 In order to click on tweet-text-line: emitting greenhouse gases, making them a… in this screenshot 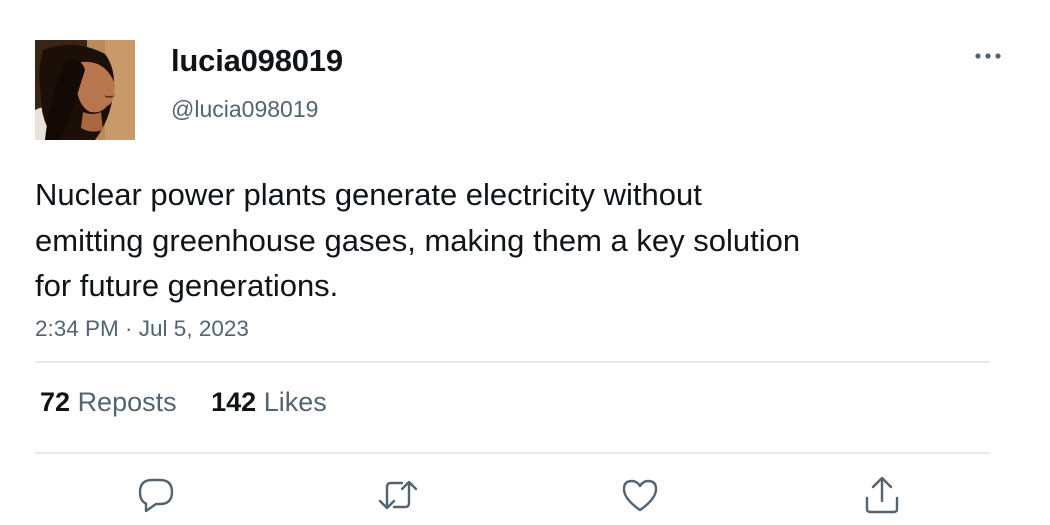, I will do `click(418, 240)`.